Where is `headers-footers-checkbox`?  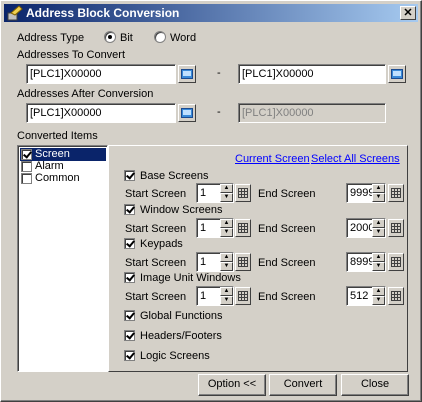 headers-footers-checkbox is located at coordinates (129, 335).